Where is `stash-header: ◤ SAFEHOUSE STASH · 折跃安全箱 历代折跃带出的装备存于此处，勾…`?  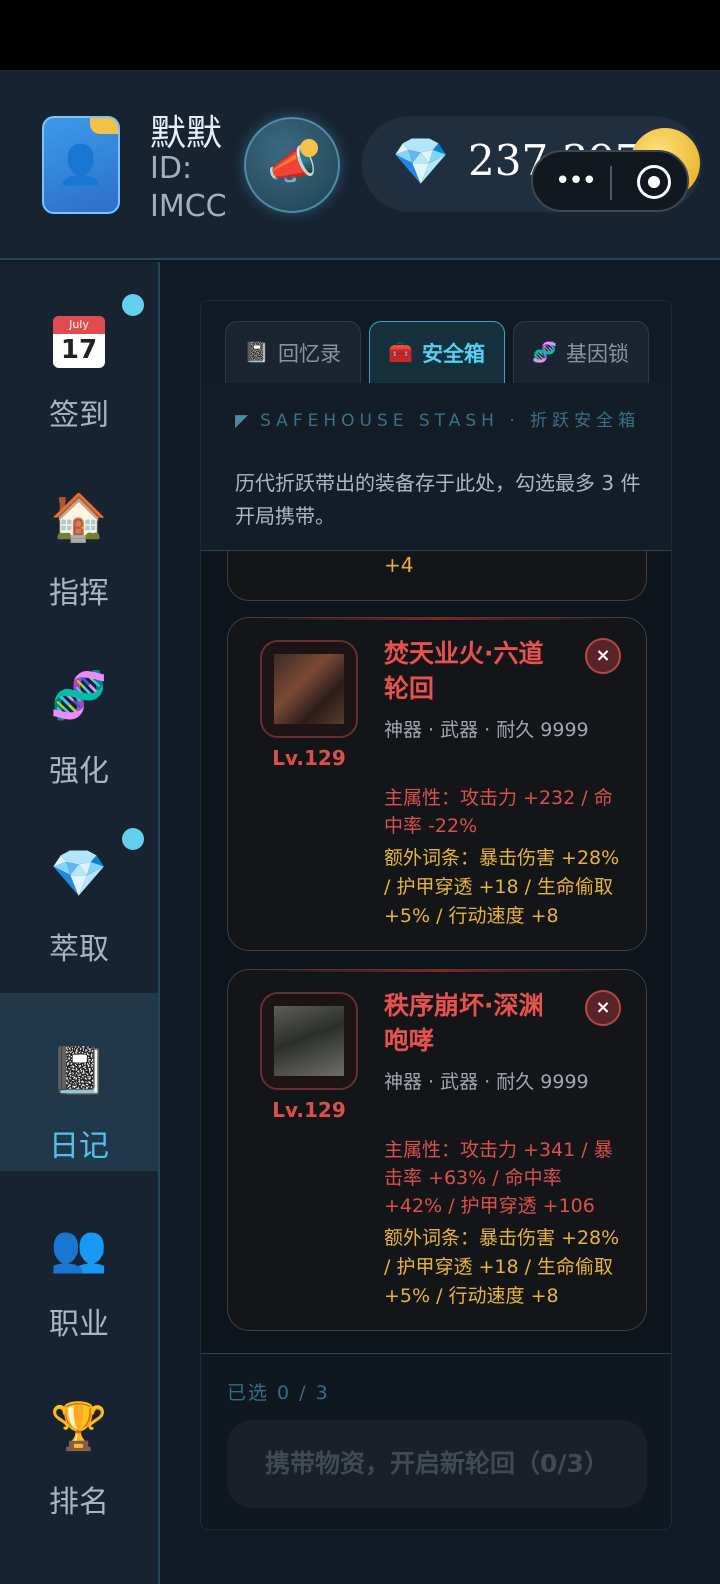
stash-header: ◤ SAFEHOUSE STASH · 折跃安全箱 历代折跃带出的装备存于此处，勾… is located at coordinates (436, 467).